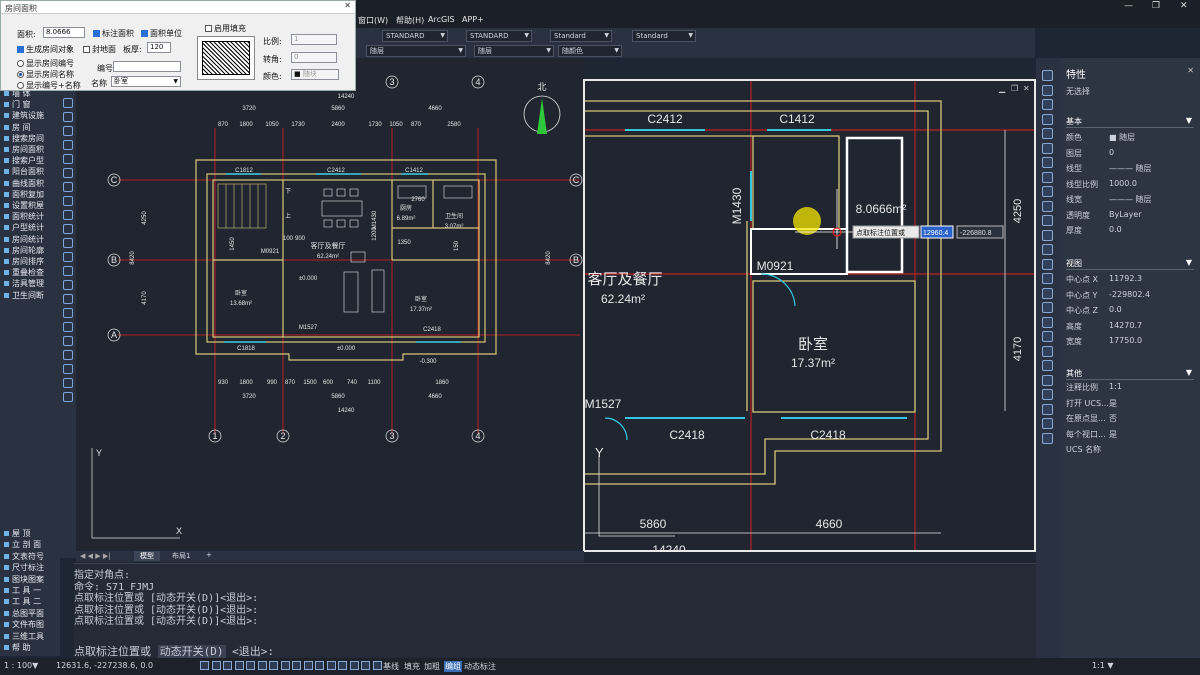  What do you see at coordinates (24, 636) in the screenshot?
I see `tool-item: 三维工具` at bounding box center [24, 636].